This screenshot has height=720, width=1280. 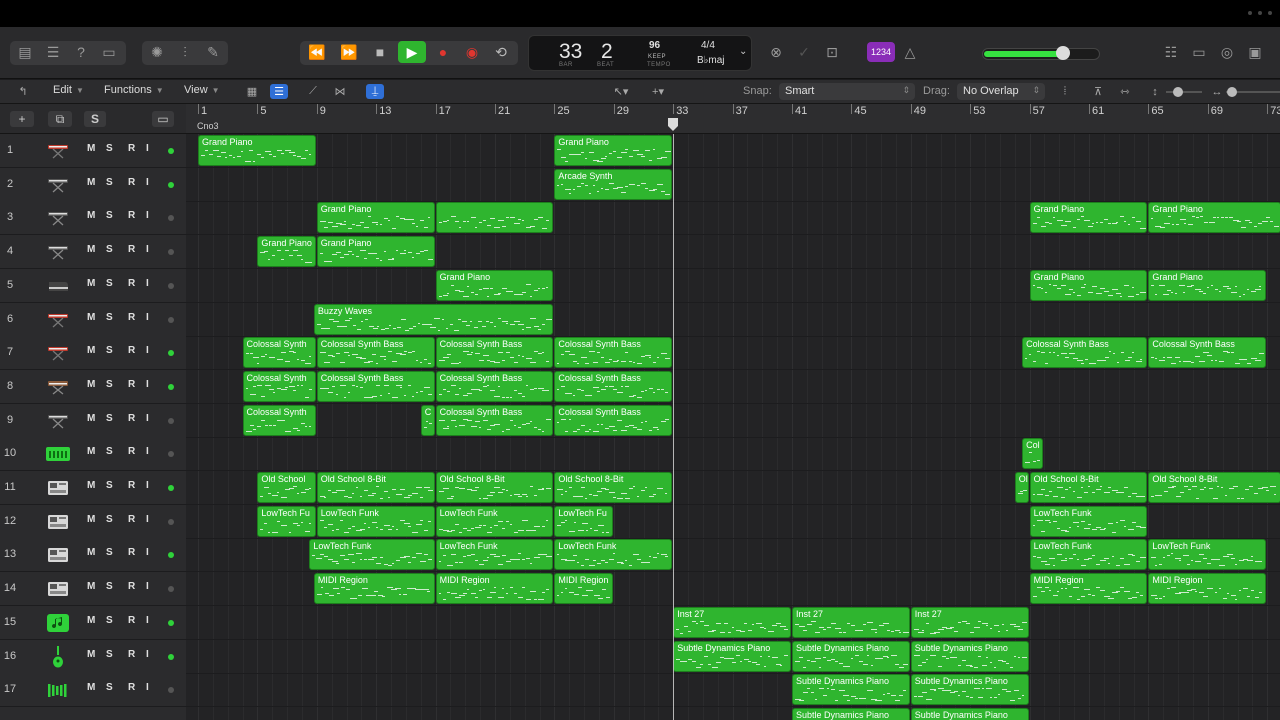 What do you see at coordinates (1232, 92) in the screenshot?
I see `horizontal-zoom-knob` at bounding box center [1232, 92].